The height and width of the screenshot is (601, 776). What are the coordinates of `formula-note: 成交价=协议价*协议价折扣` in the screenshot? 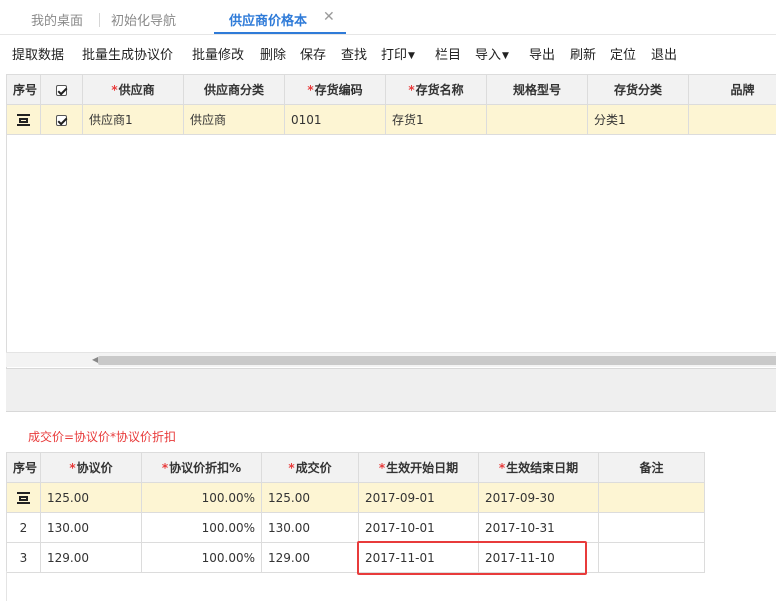 It's located at (102, 437).